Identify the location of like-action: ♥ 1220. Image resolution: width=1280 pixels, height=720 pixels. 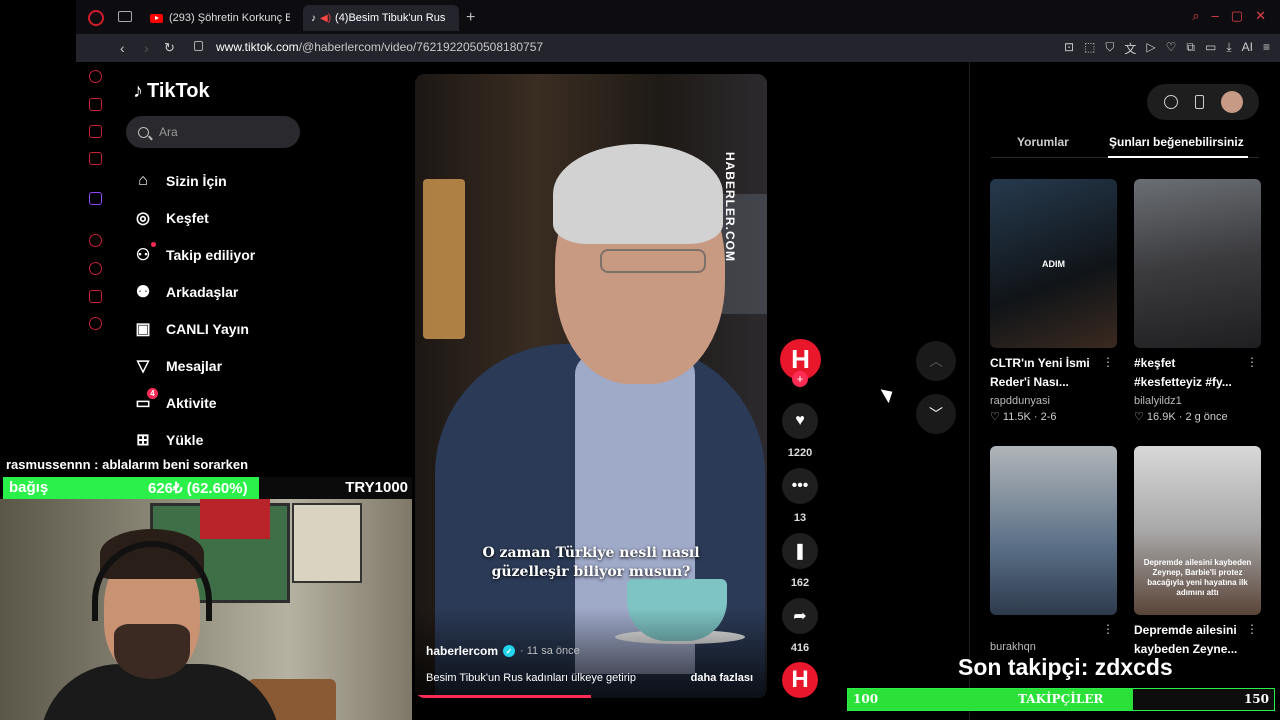
(800, 431).